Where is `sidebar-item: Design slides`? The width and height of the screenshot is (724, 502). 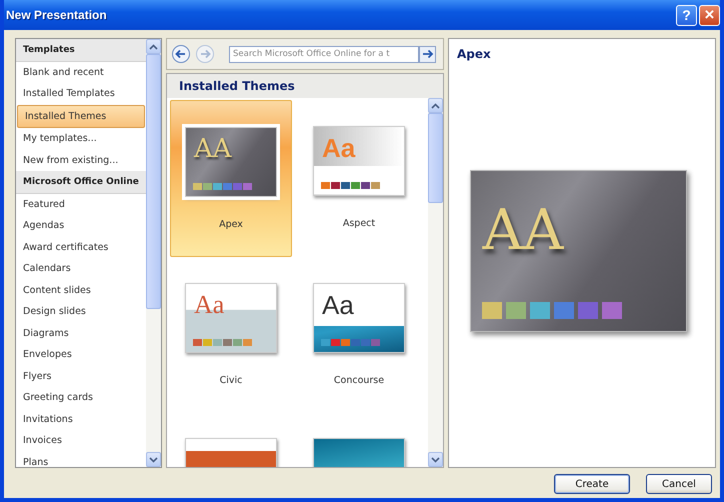 sidebar-item: Design slides is located at coordinates (81, 311).